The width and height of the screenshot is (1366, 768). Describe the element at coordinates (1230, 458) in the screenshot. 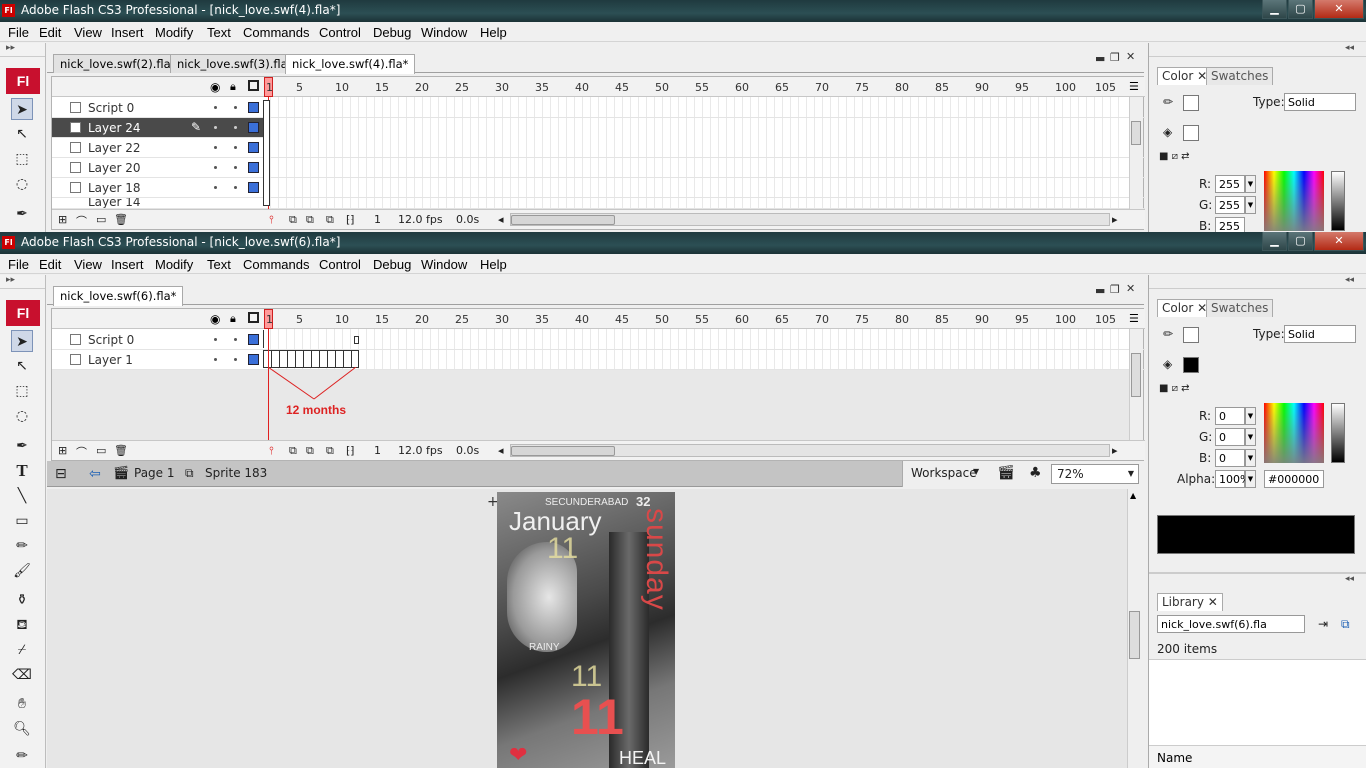

I see `b-input: 0` at that location.